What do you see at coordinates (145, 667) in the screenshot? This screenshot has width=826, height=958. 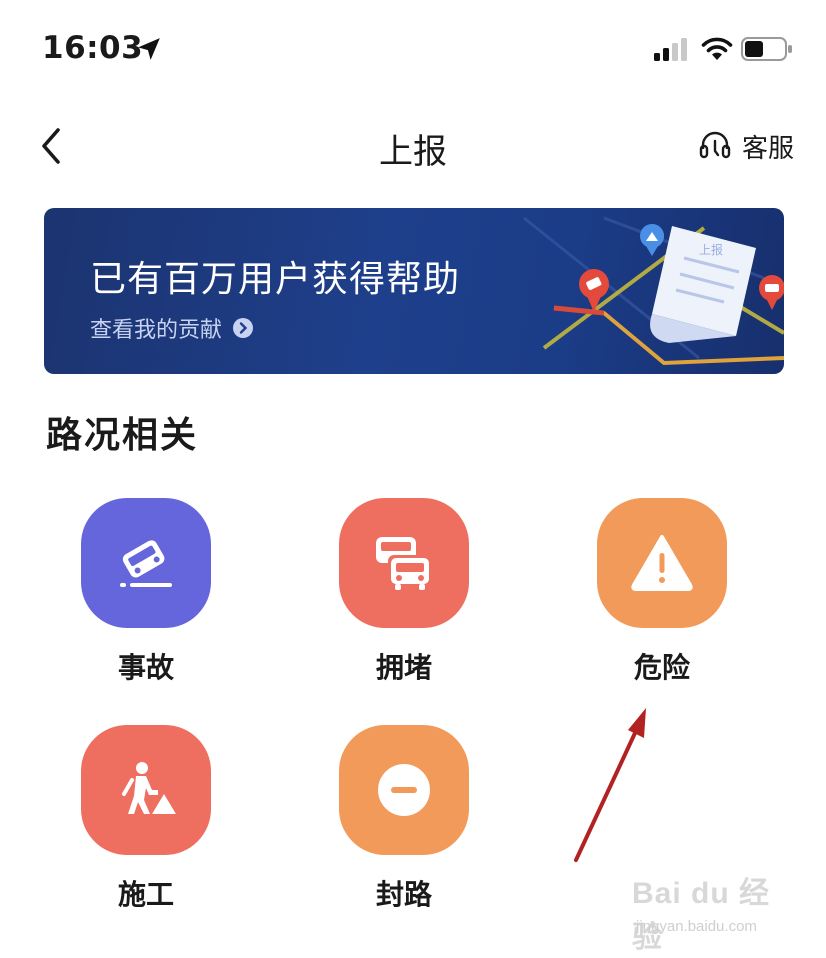 I see `accident-label: 事故` at bounding box center [145, 667].